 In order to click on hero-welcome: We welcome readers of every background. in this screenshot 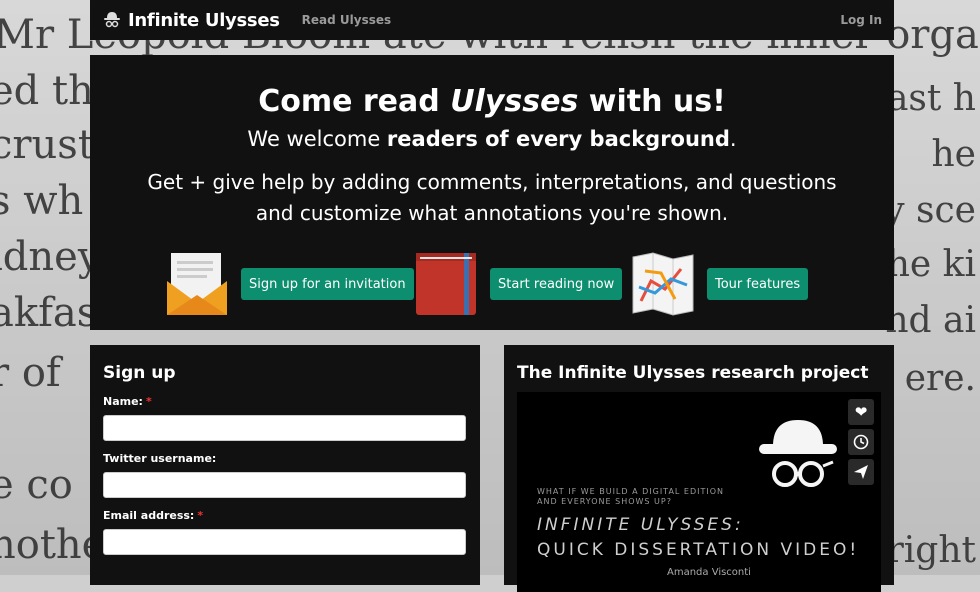, I will do `click(492, 139)`.